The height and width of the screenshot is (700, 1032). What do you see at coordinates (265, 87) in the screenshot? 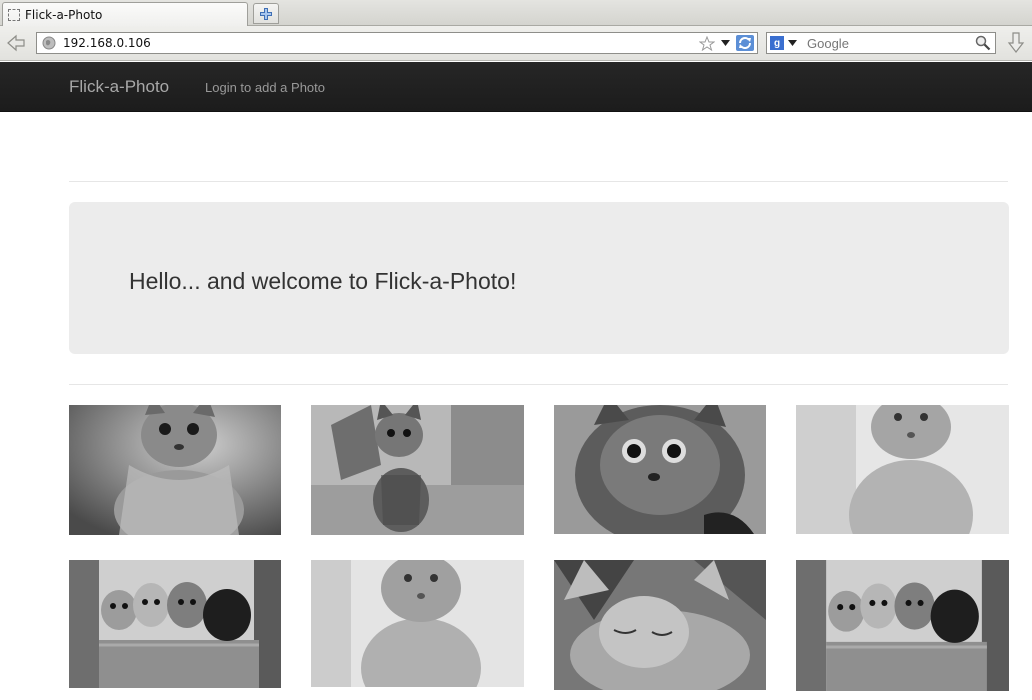
I see `login-link: Login to add a Photo` at bounding box center [265, 87].